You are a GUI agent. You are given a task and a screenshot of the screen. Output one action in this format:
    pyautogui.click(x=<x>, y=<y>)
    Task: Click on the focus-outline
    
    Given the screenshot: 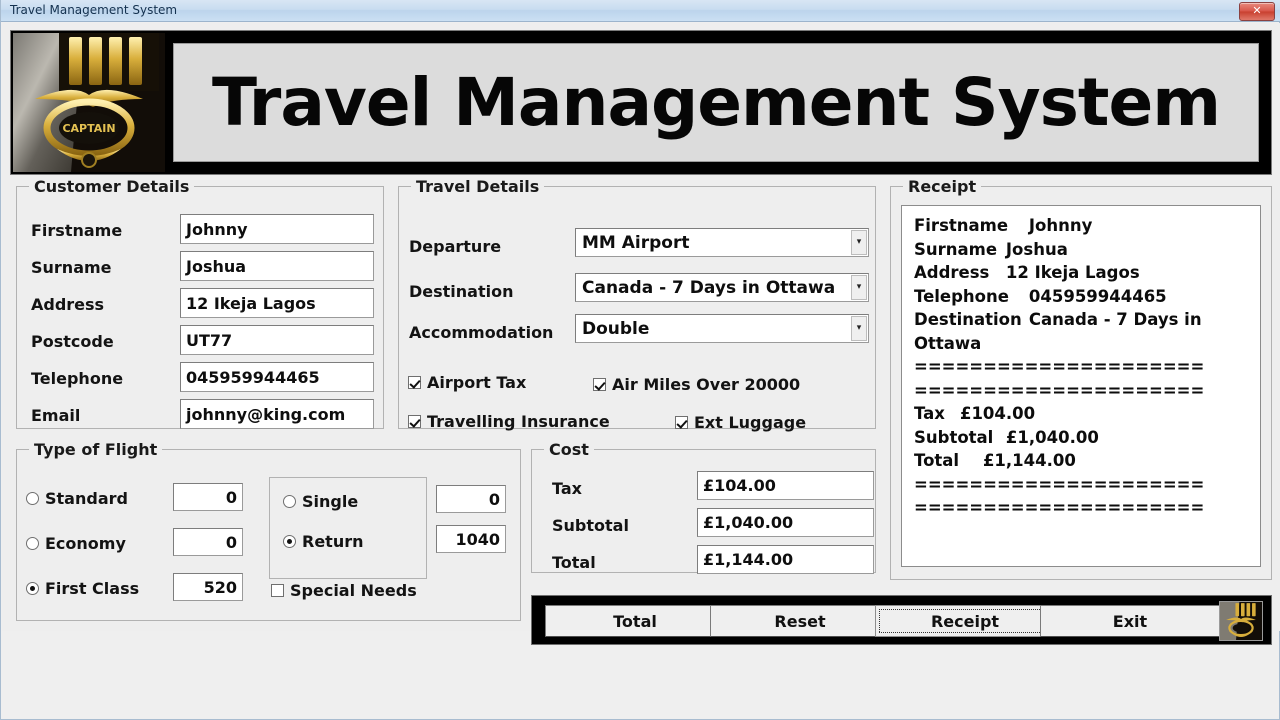 What is the action you would take?
    pyautogui.click(x=965, y=621)
    